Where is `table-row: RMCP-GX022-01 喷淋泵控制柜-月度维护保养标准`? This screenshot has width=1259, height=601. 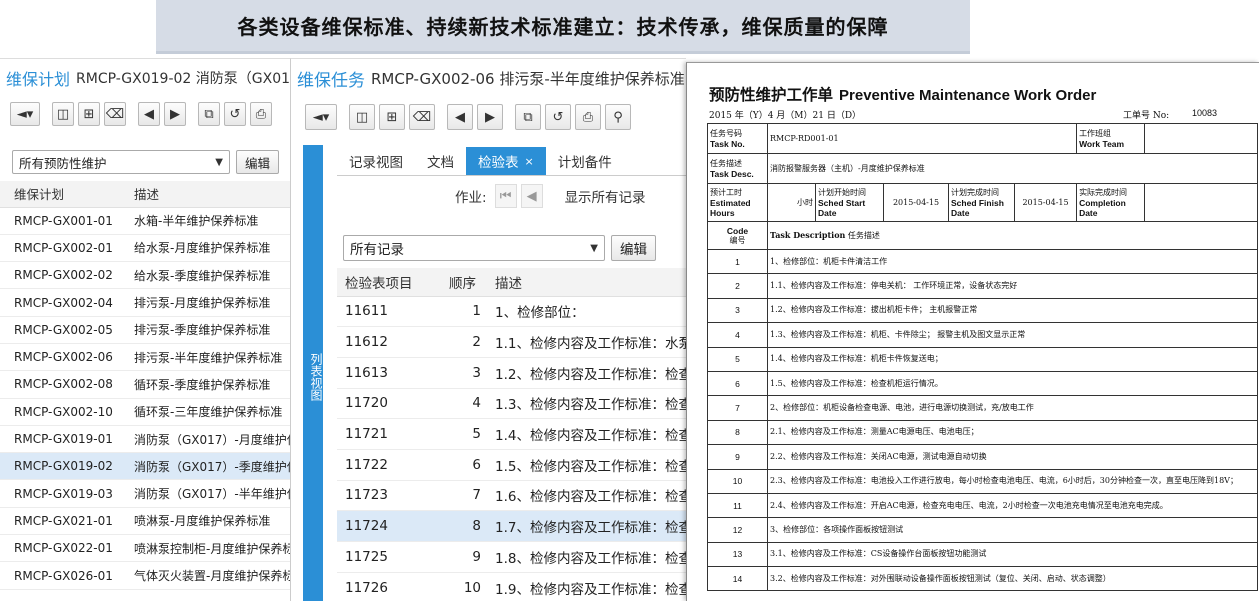 table-row: RMCP-GX022-01 喷淋泵控制柜-月度维护保养标准 is located at coordinates (145, 548).